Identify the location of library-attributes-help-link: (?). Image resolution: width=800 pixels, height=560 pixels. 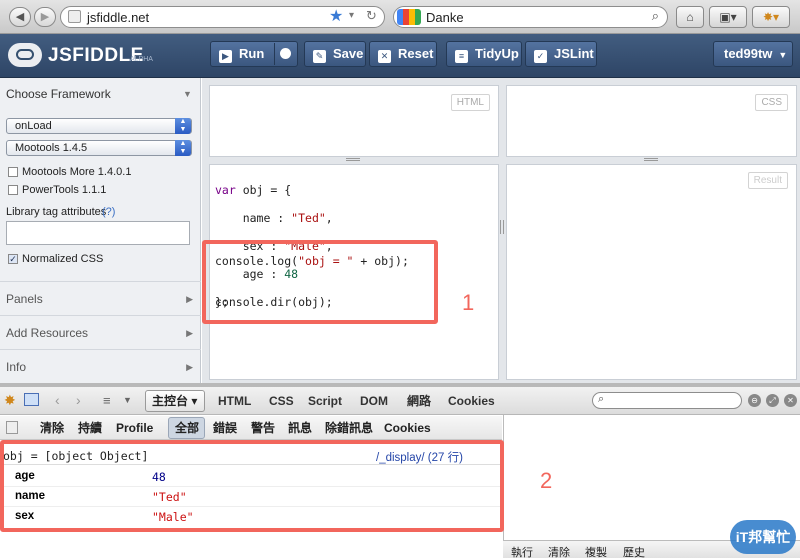
(108, 212).